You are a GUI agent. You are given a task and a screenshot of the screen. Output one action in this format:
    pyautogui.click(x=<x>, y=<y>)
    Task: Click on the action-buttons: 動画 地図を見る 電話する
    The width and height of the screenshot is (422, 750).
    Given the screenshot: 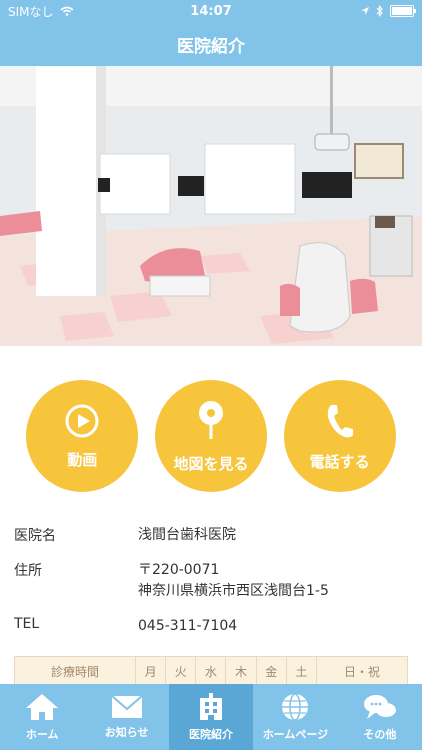 What is the action you would take?
    pyautogui.click(x=211, y=436)
    